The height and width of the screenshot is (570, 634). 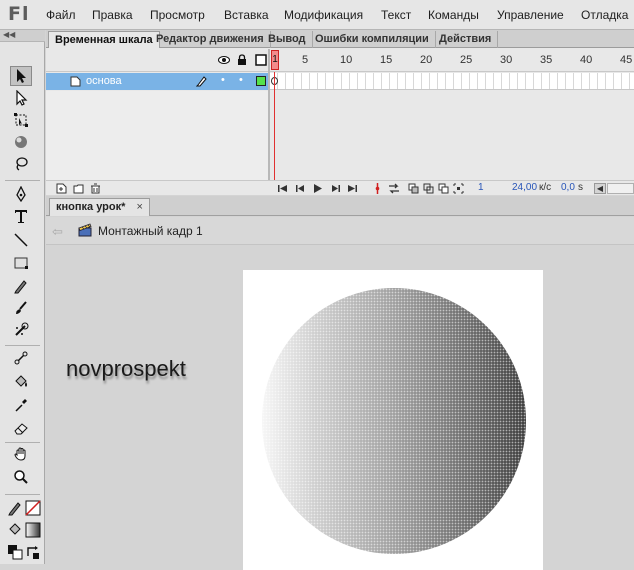 What do you see at coordinates (19, 14) in the screenshot?
I see `app-logo: Fl` at bounding box center [19, 14].